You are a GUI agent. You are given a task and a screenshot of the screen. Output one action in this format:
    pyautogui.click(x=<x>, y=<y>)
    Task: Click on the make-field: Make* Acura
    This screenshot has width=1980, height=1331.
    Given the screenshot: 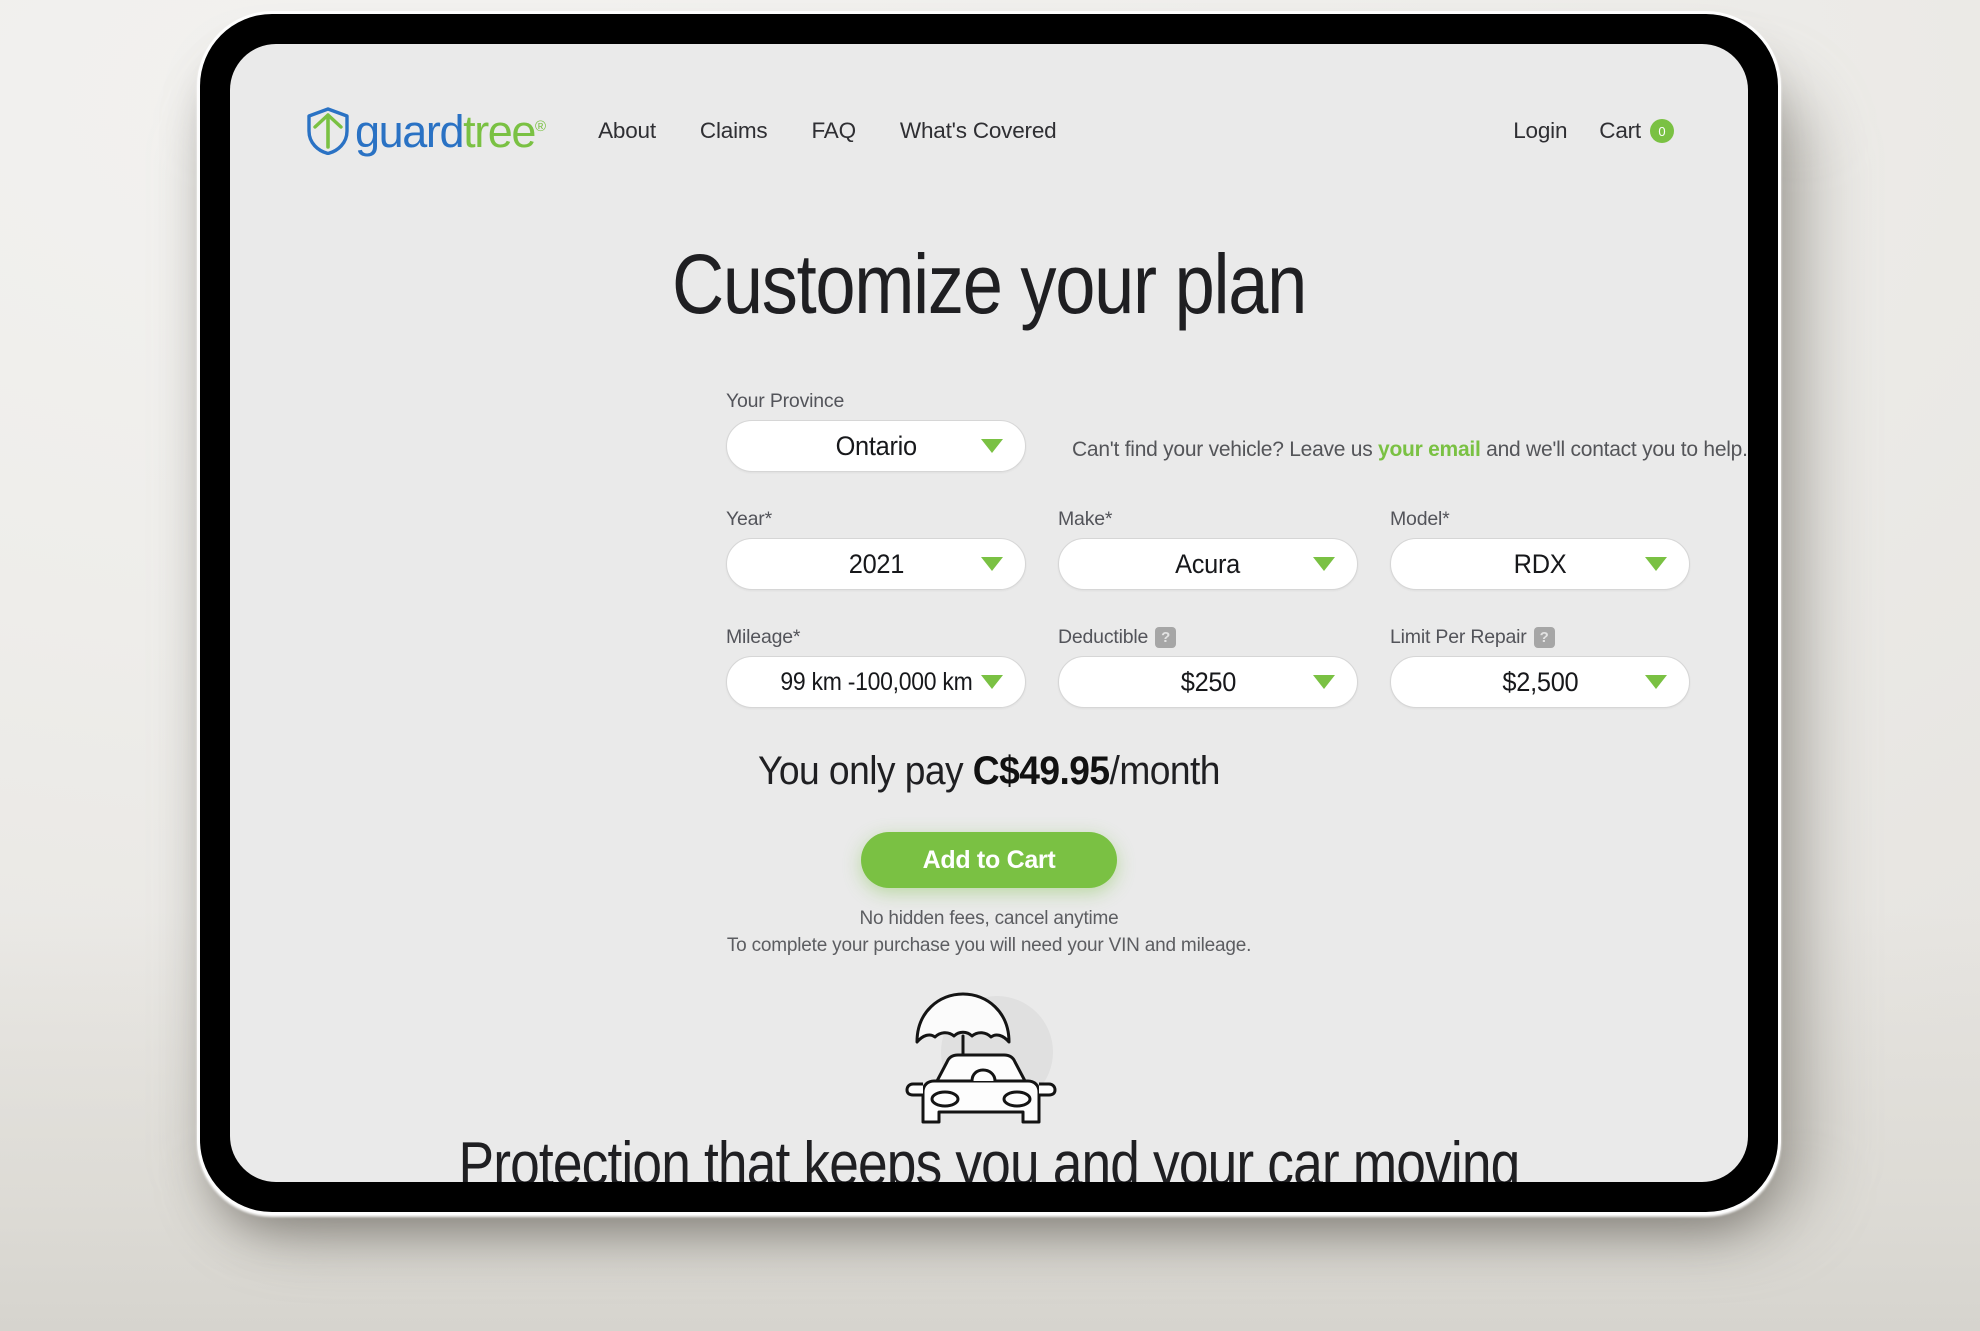 What is the action you would take?
    pyautogui.click(x=1208, y=549)
    